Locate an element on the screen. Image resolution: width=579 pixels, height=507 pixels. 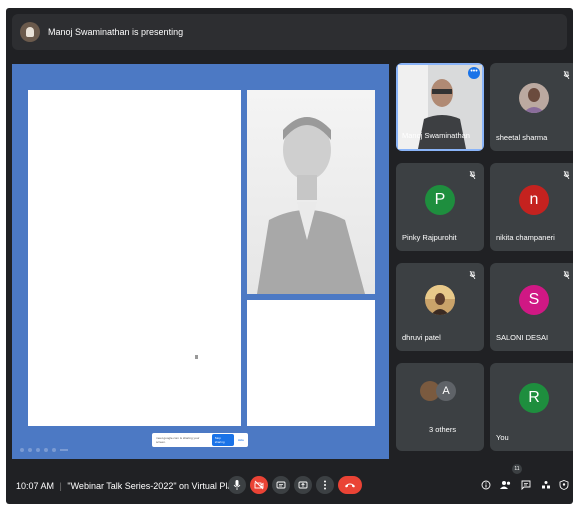
leave-call-button is located at coordinates (350, 485).